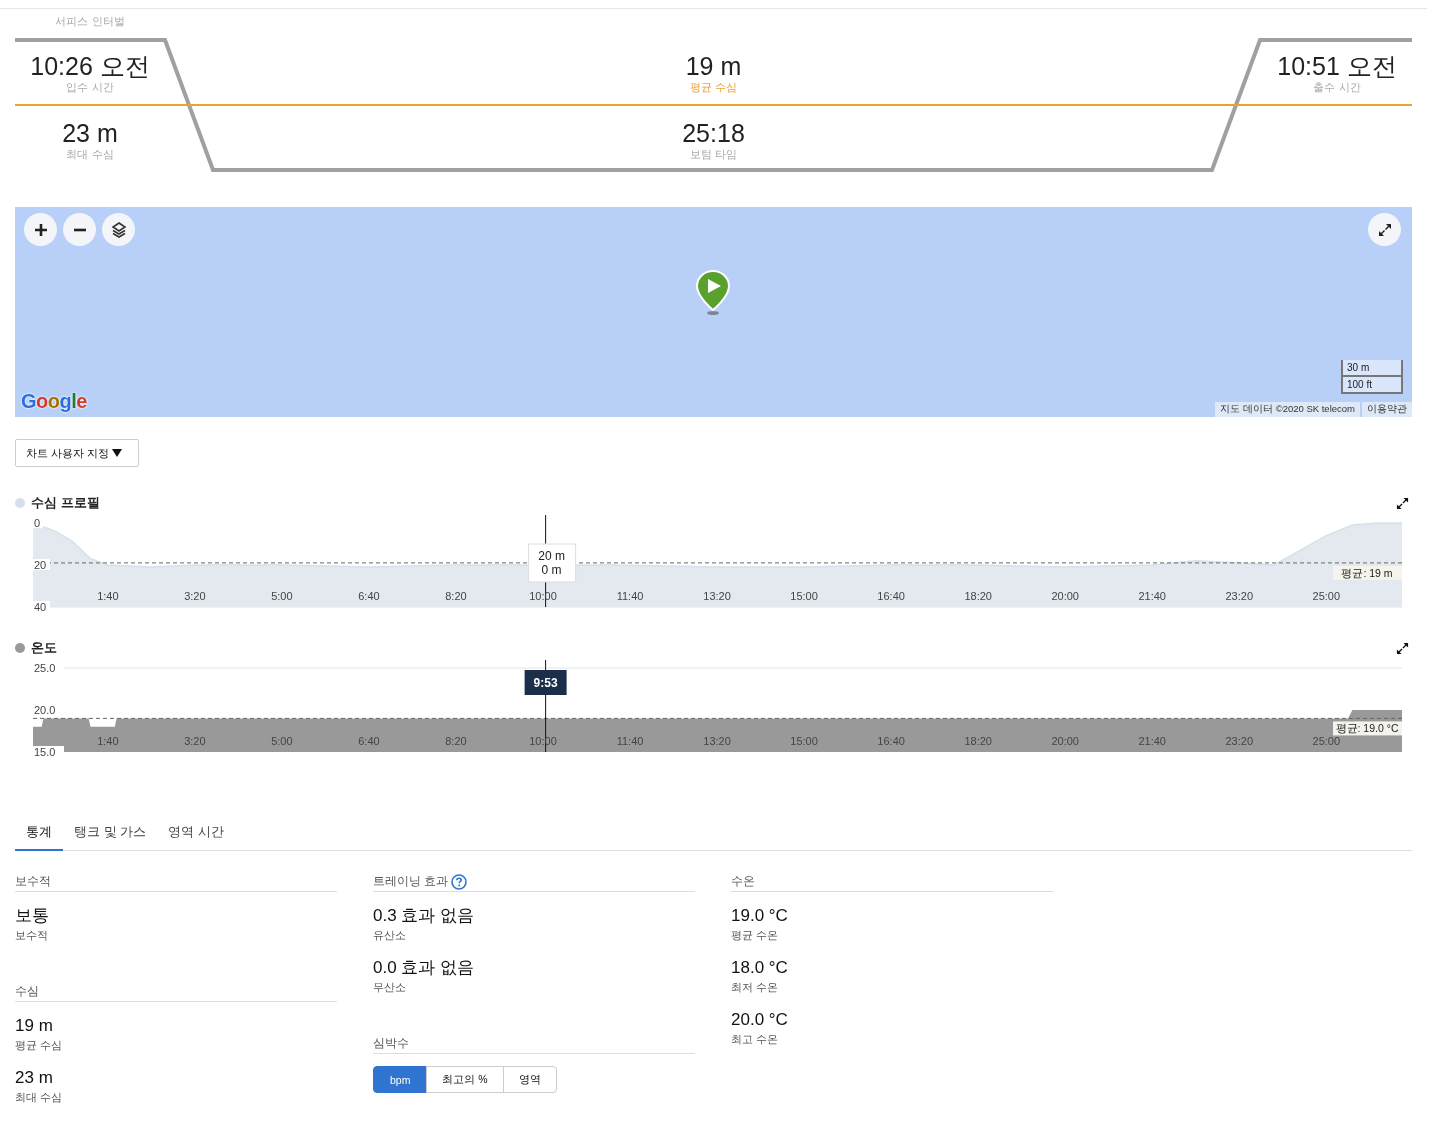 Image resolution: width=1433 pixels, height=1126 pixels. I want to click on section-title: 수온, so click(743, 881).